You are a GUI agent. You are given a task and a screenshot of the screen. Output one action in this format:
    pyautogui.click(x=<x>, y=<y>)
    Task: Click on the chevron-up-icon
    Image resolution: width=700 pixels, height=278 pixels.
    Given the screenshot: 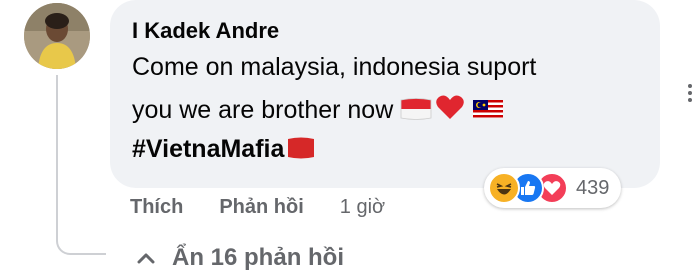 What is the action you would take?
    pyautogui.click(x=146, y=258)
    